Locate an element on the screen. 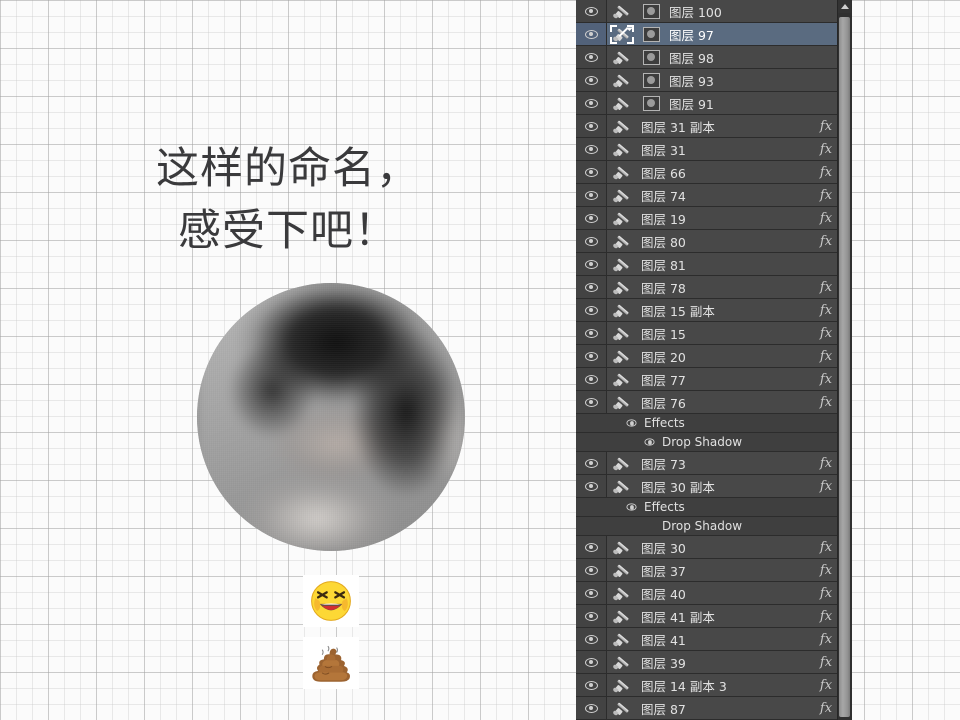 This screenshot has width=960, height=720. layer-row: 图层 41 副本 fx is located at coordinates (714, 616).